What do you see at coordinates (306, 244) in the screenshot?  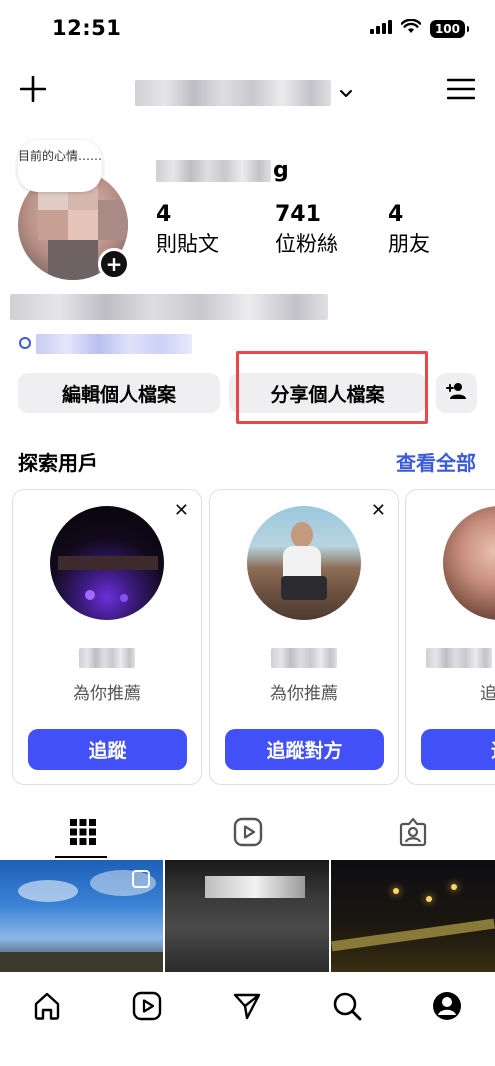 I see `followers-label: 位粉絲` at bounding box center [306, 244].